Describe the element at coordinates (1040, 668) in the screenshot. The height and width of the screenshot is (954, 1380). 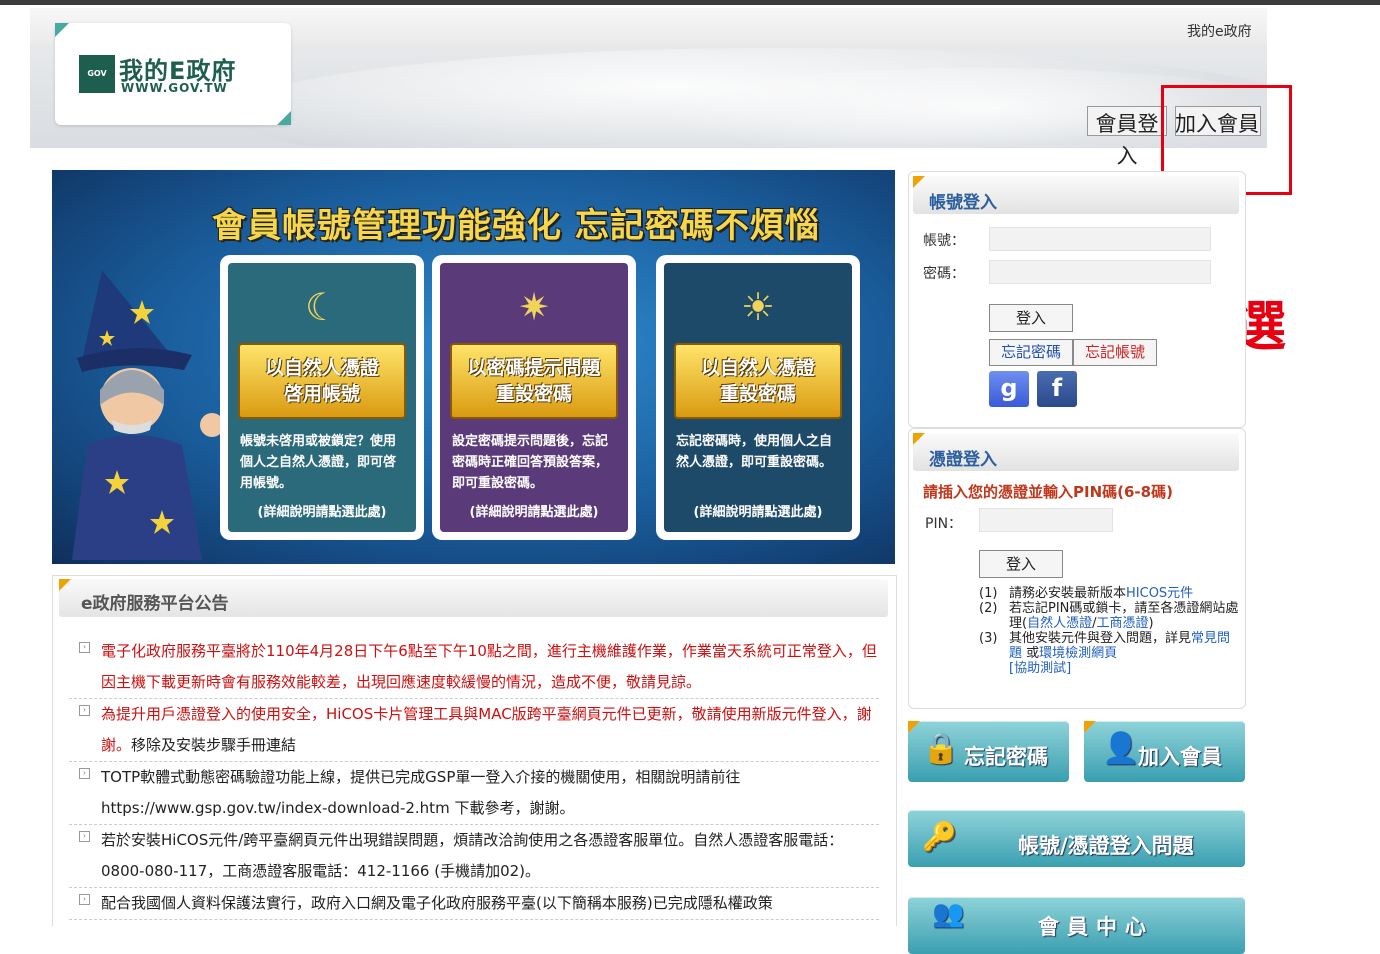
I see `assist-test-link: [協助測試]` at that location.